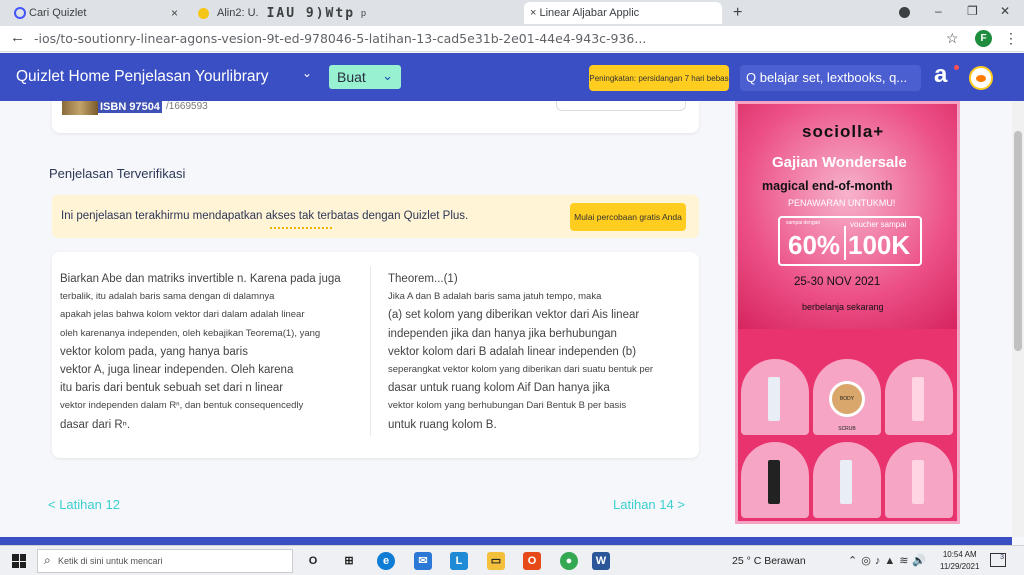 This screenshot has height=575, width=1024. I want to click on browser-menu-icon: ⋮, so click(1011, 38).